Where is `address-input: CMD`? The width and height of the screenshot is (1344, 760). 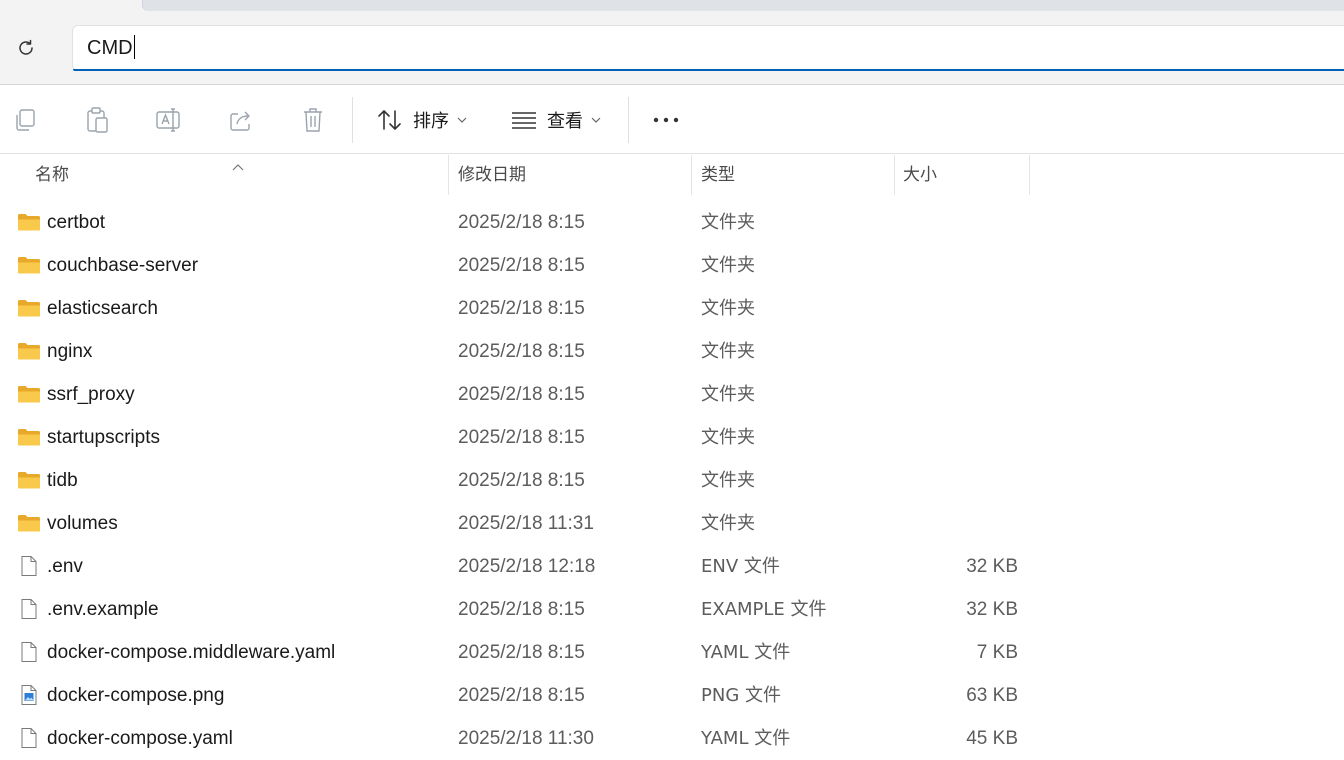 address-input: CMD is located at coordinates (111, 48).